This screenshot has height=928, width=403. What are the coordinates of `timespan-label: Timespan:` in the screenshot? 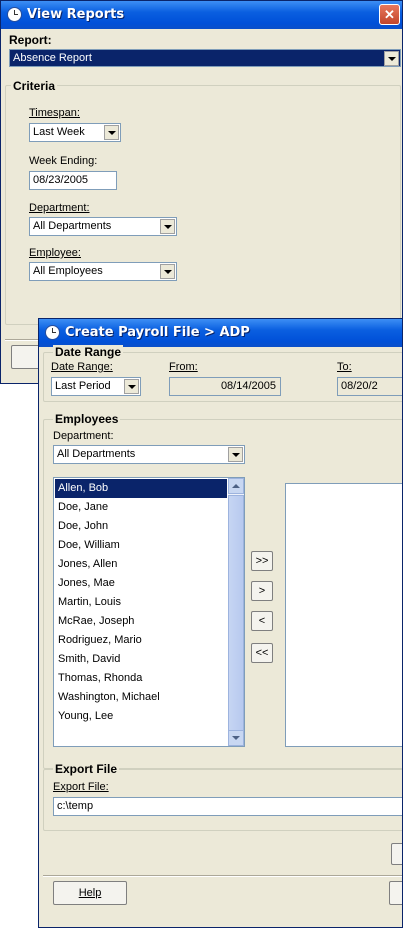 It's located at (54, 113).